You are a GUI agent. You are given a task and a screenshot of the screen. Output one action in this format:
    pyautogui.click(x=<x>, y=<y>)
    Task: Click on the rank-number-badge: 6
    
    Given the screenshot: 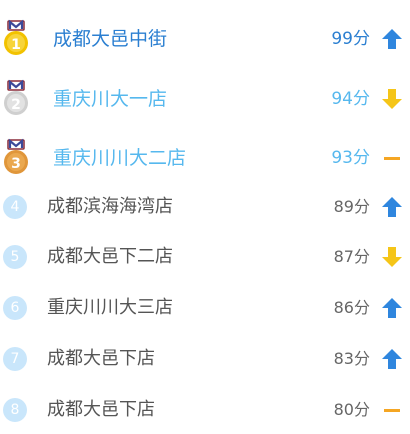 What is the action you would take?
    pyautogui.click(x=15, y=308)
    